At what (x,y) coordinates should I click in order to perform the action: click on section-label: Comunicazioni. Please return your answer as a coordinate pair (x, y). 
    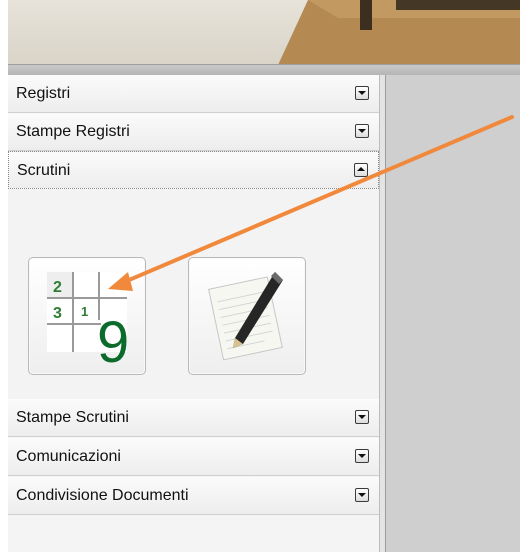
    Looking at the image, I should click on (68, 456).